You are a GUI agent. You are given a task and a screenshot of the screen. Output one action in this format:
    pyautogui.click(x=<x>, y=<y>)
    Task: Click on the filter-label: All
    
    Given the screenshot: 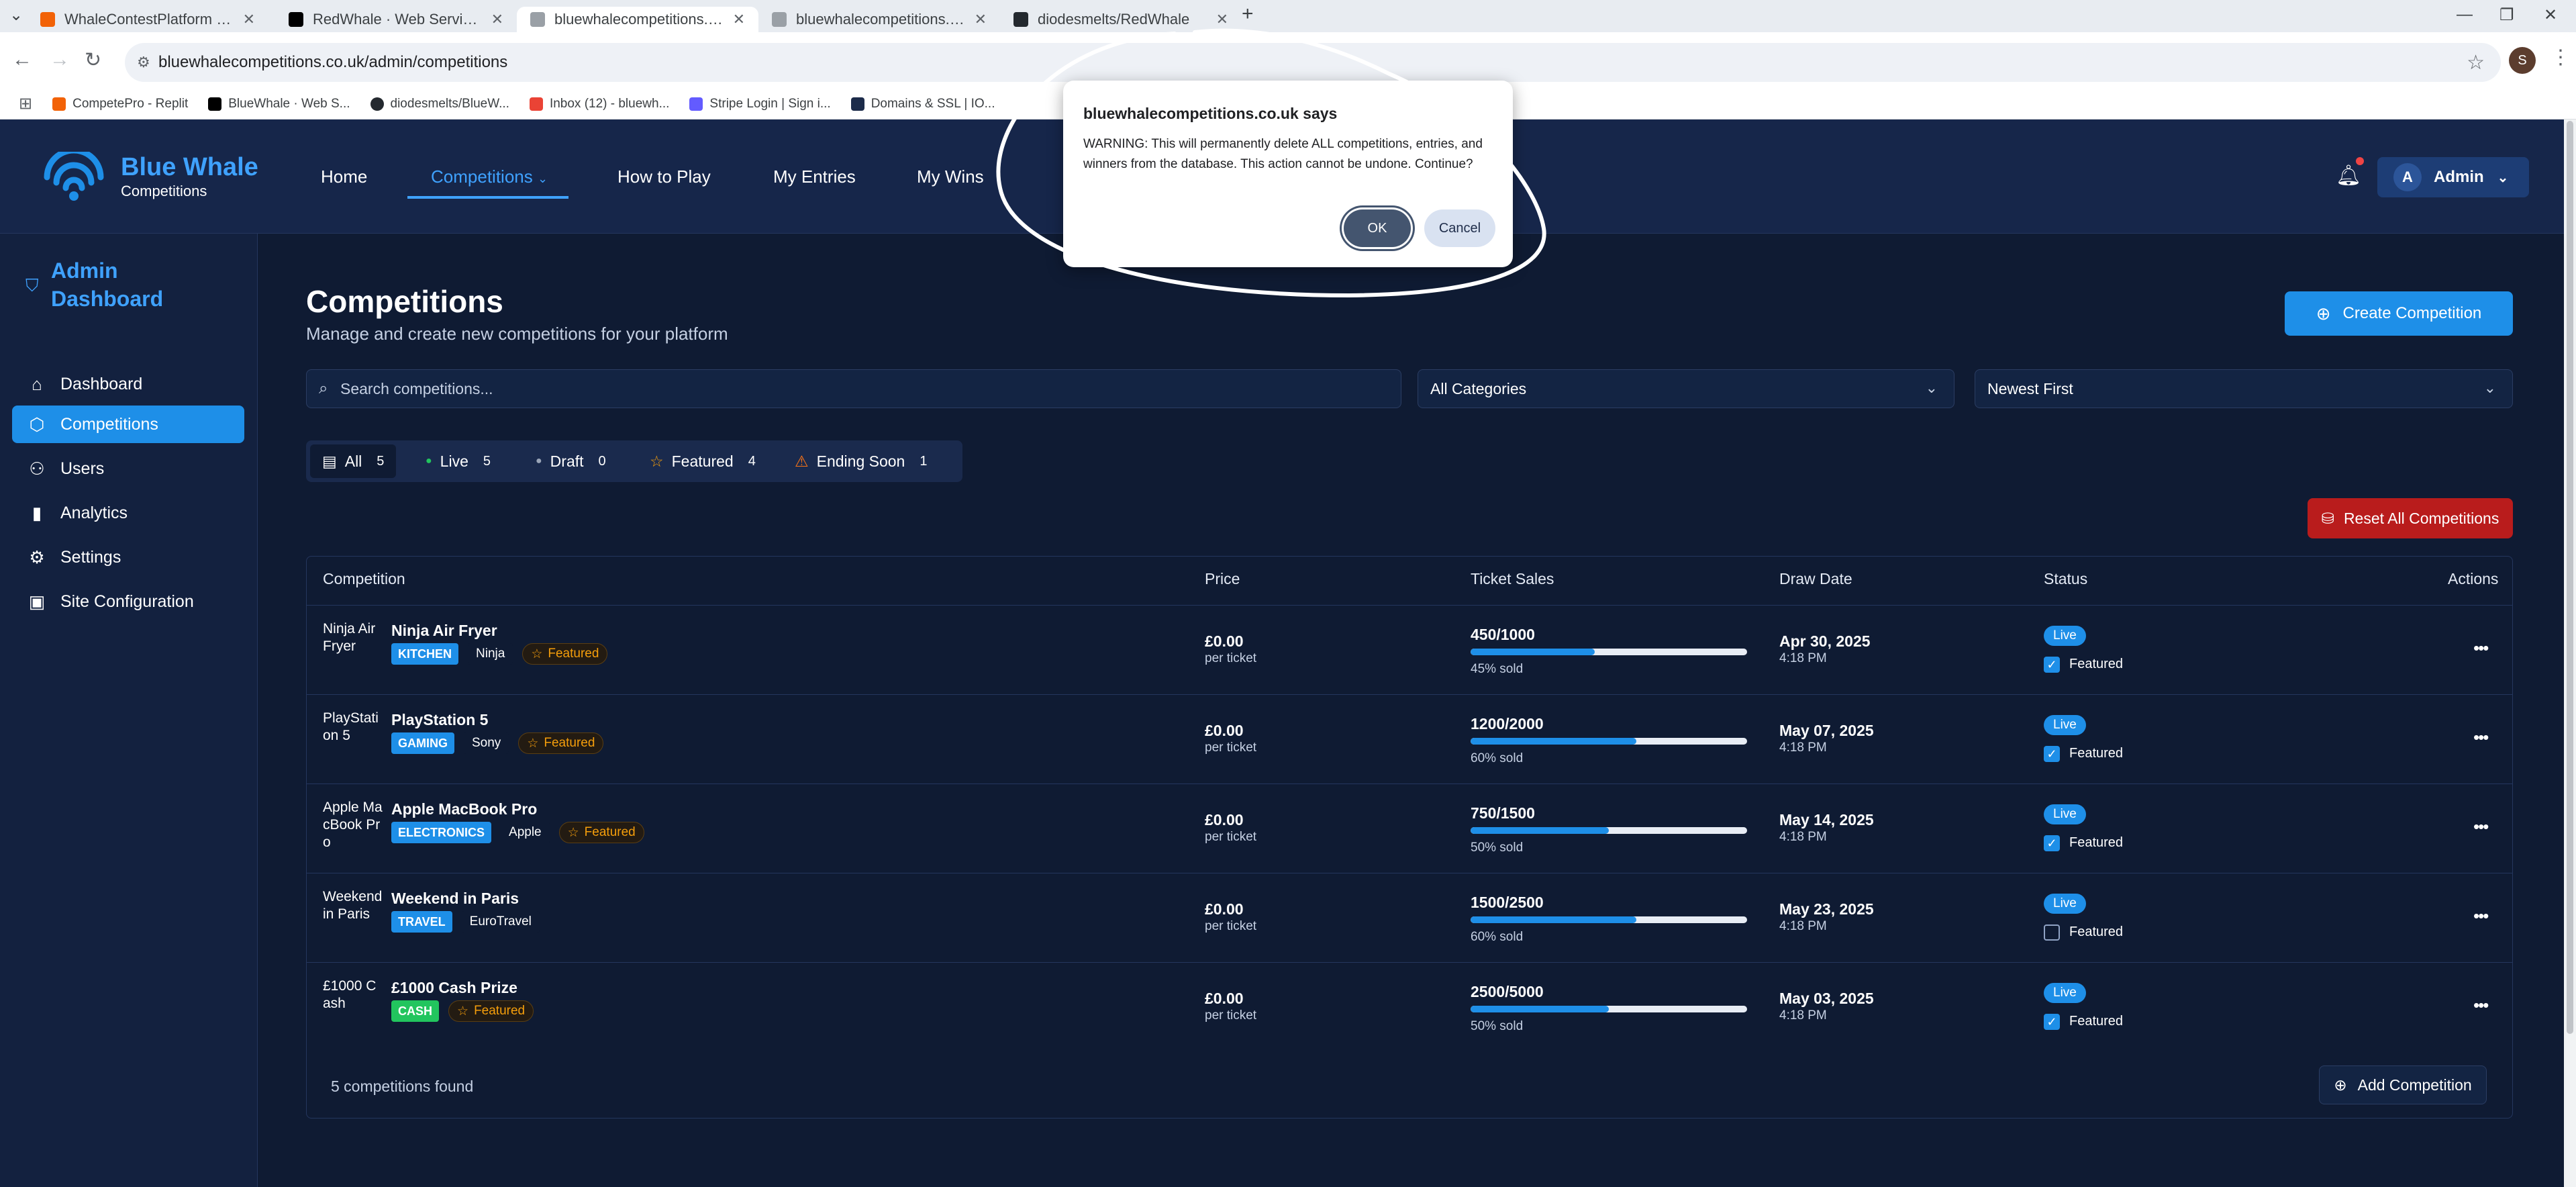 What is the action you would take?
    pyautogui.click(x=353, y=461)
    